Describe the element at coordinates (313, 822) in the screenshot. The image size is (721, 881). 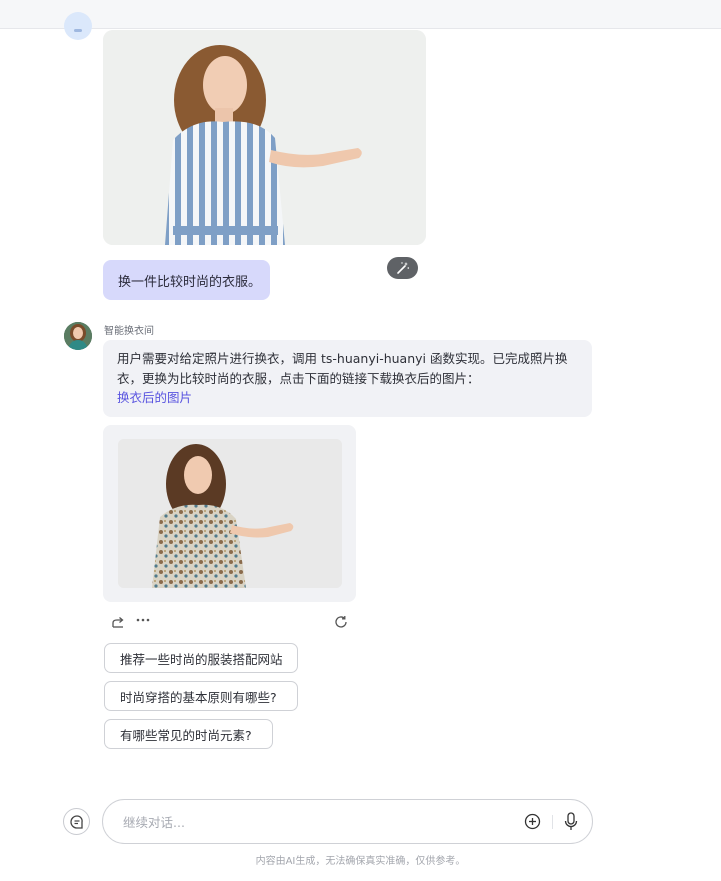
I see `chat-input` at that location.